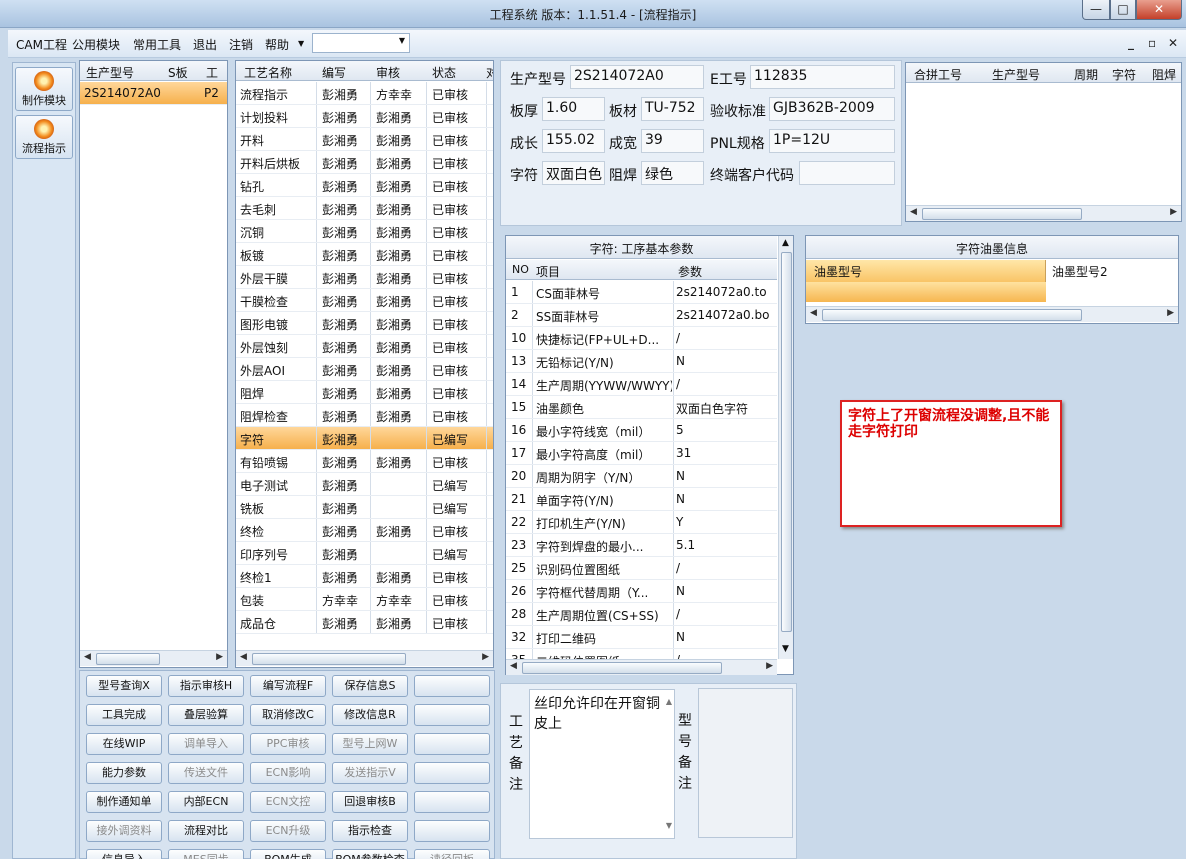 The image size is (1186, 859). I want to click on col-item: 项目, so click(548, 271).